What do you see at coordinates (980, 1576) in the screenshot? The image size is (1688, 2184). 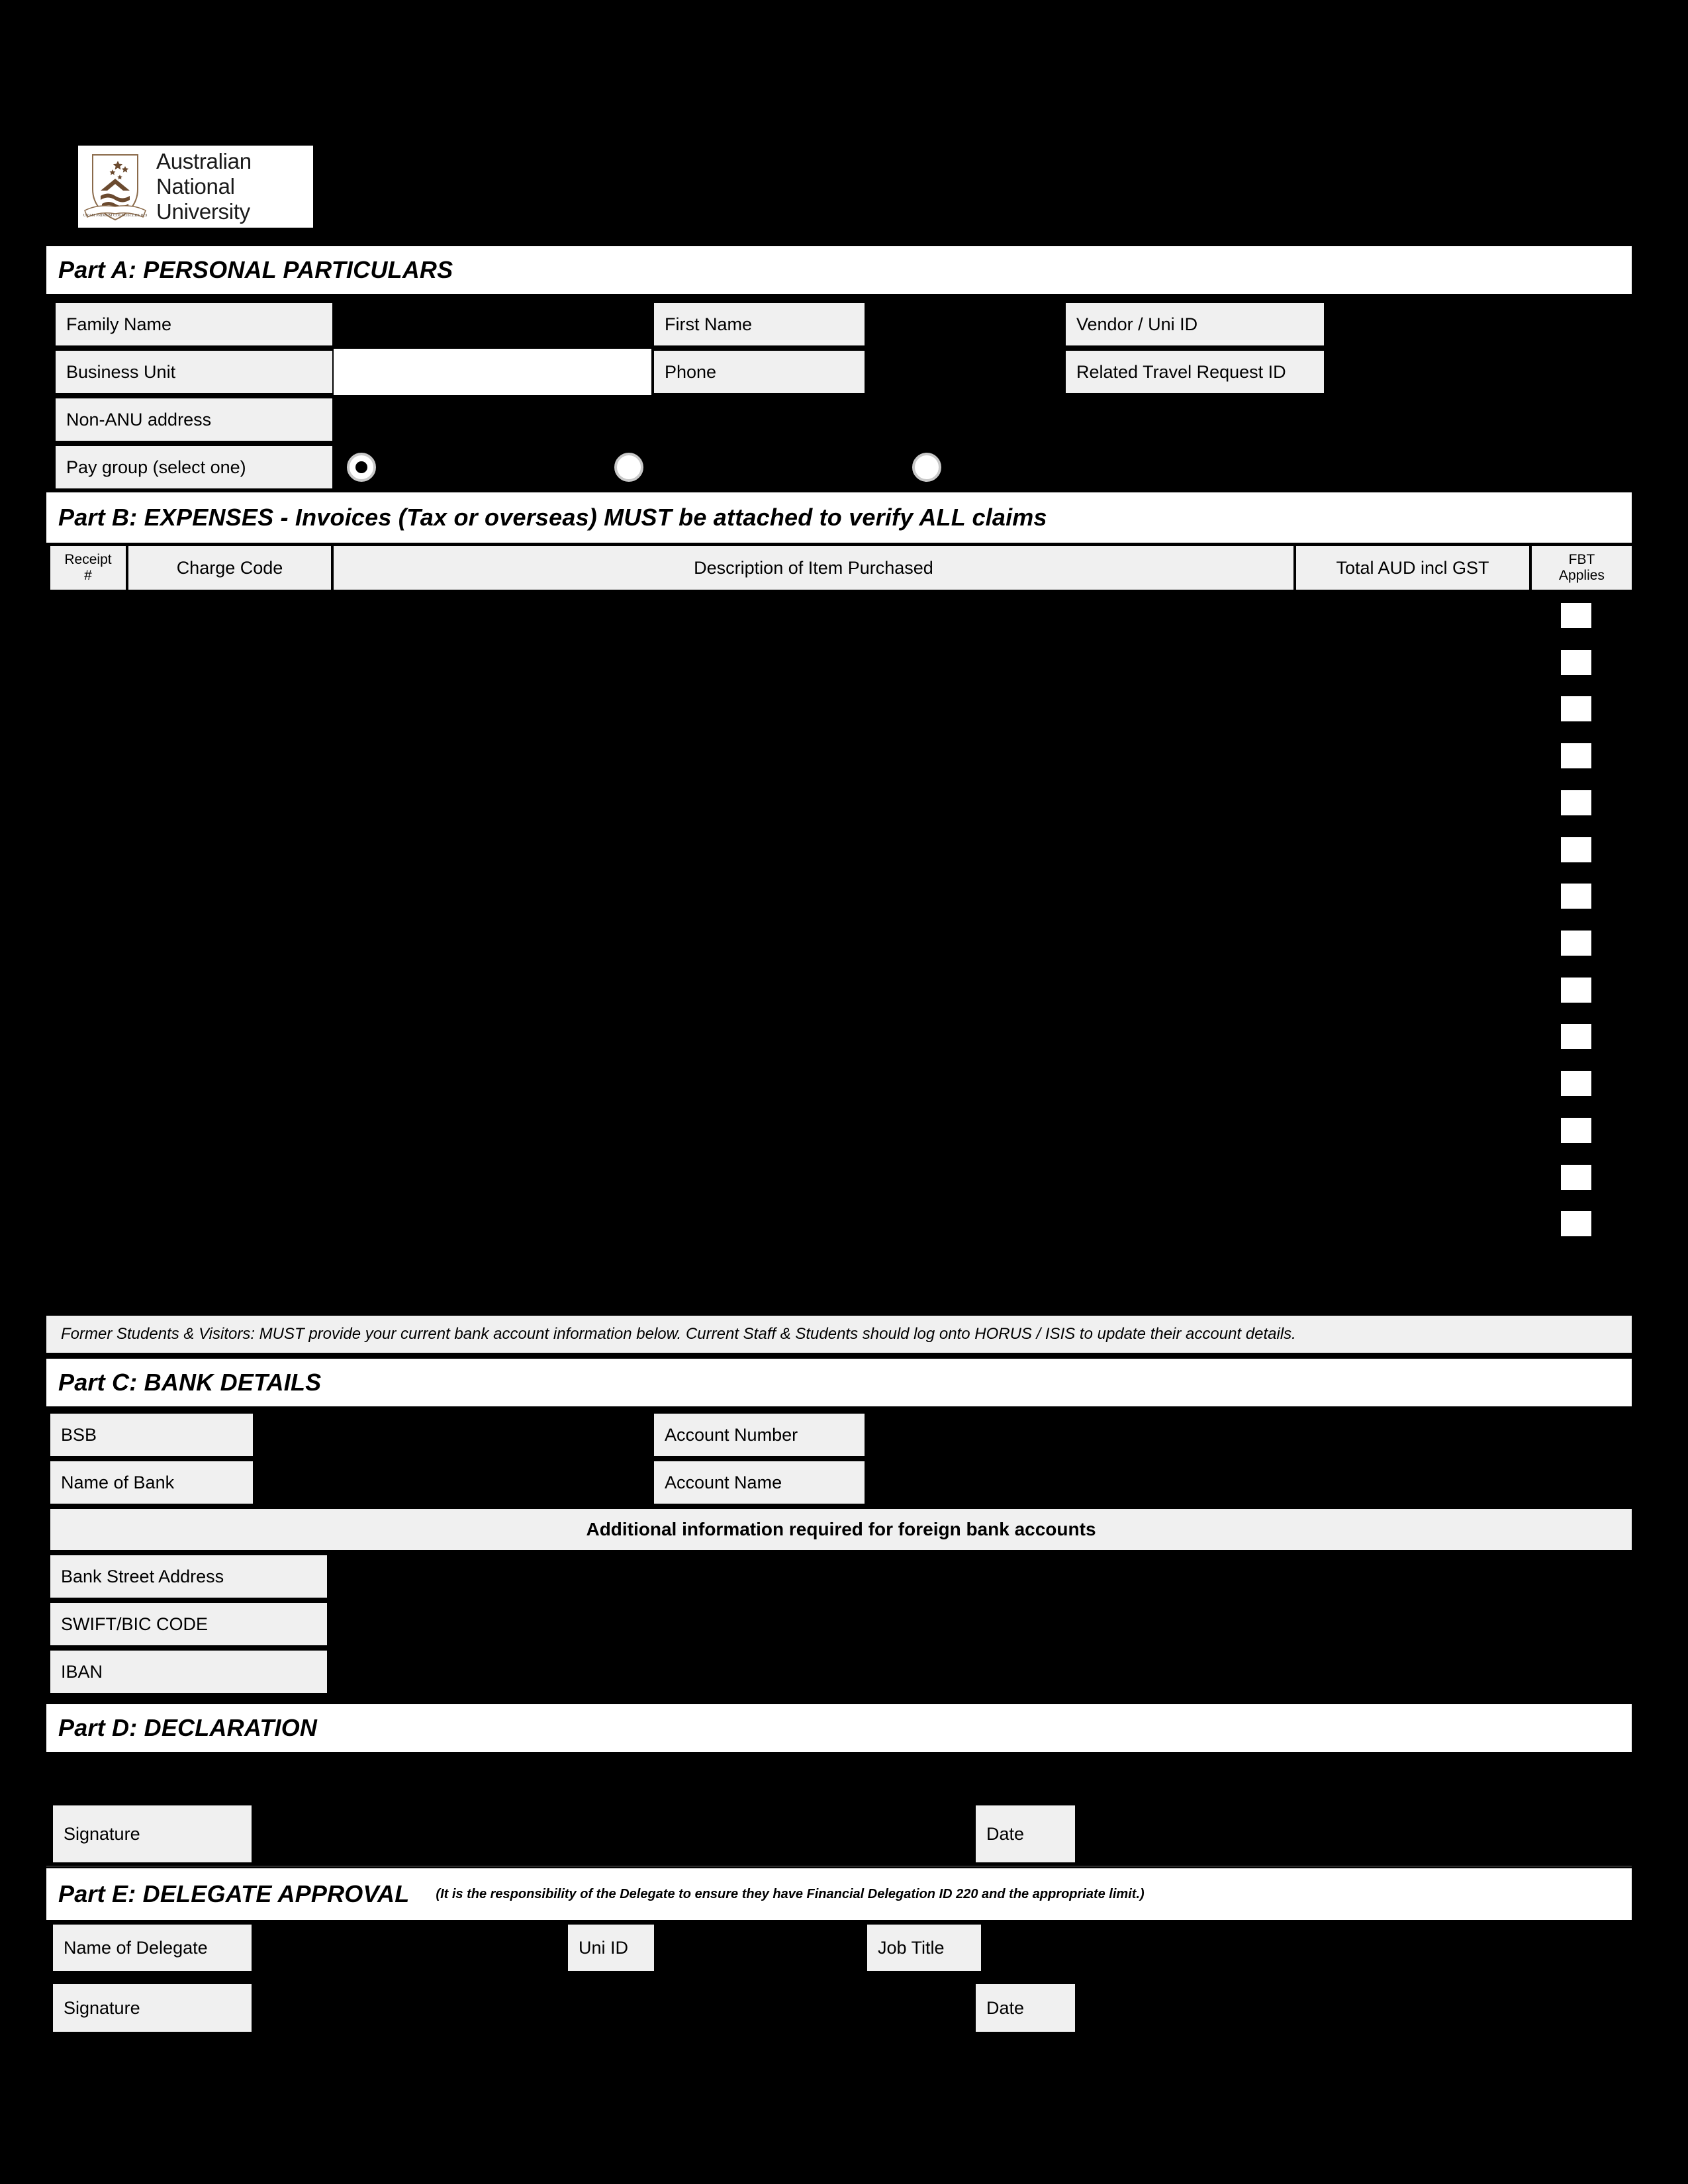 I see `bank-street-address-input` at bounding box center [980, 1576].